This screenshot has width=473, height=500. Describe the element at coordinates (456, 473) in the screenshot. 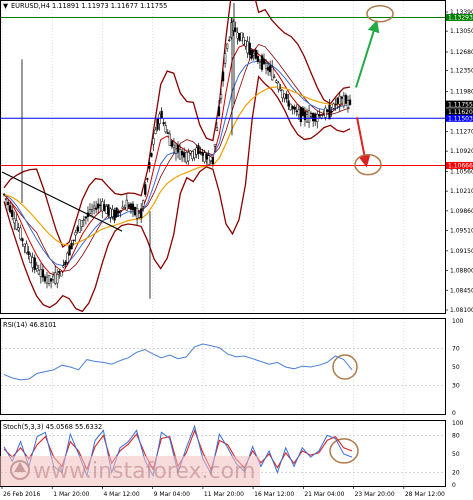

I see `stoch-tick-label: 20` at that location.